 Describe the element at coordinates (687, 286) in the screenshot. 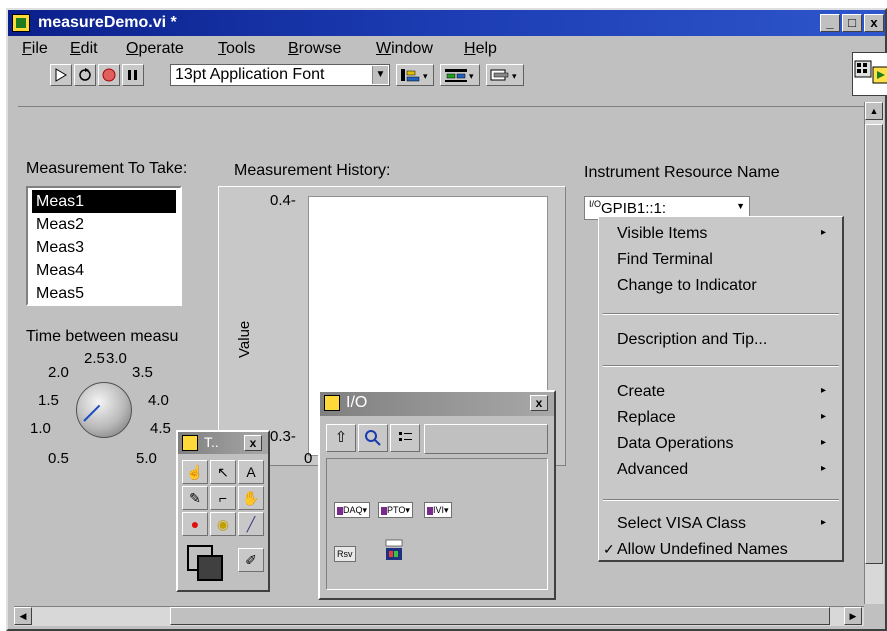

I see `menu-change-to-indicator: Change to Indicator` at that location.